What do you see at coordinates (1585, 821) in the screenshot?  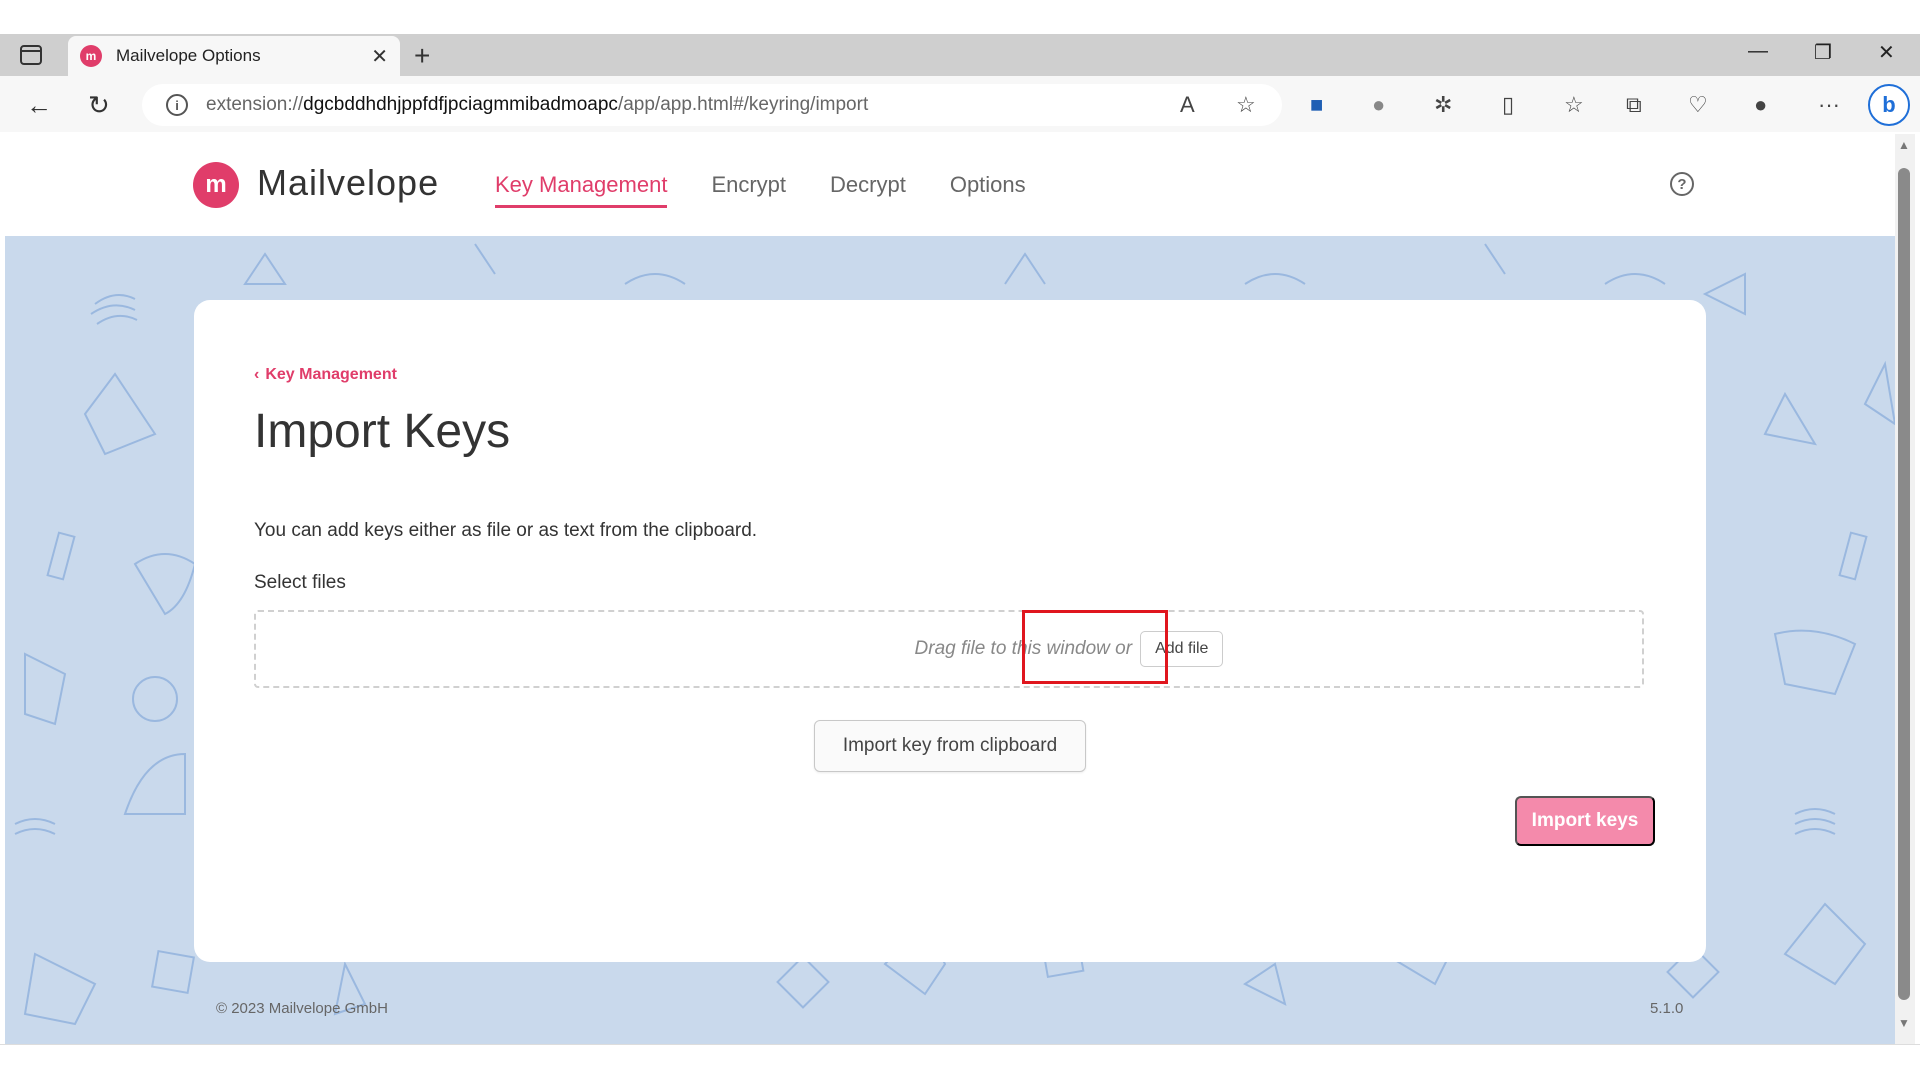 I see `import-keys-button: Import keys` at bounding box center [1585, 821].